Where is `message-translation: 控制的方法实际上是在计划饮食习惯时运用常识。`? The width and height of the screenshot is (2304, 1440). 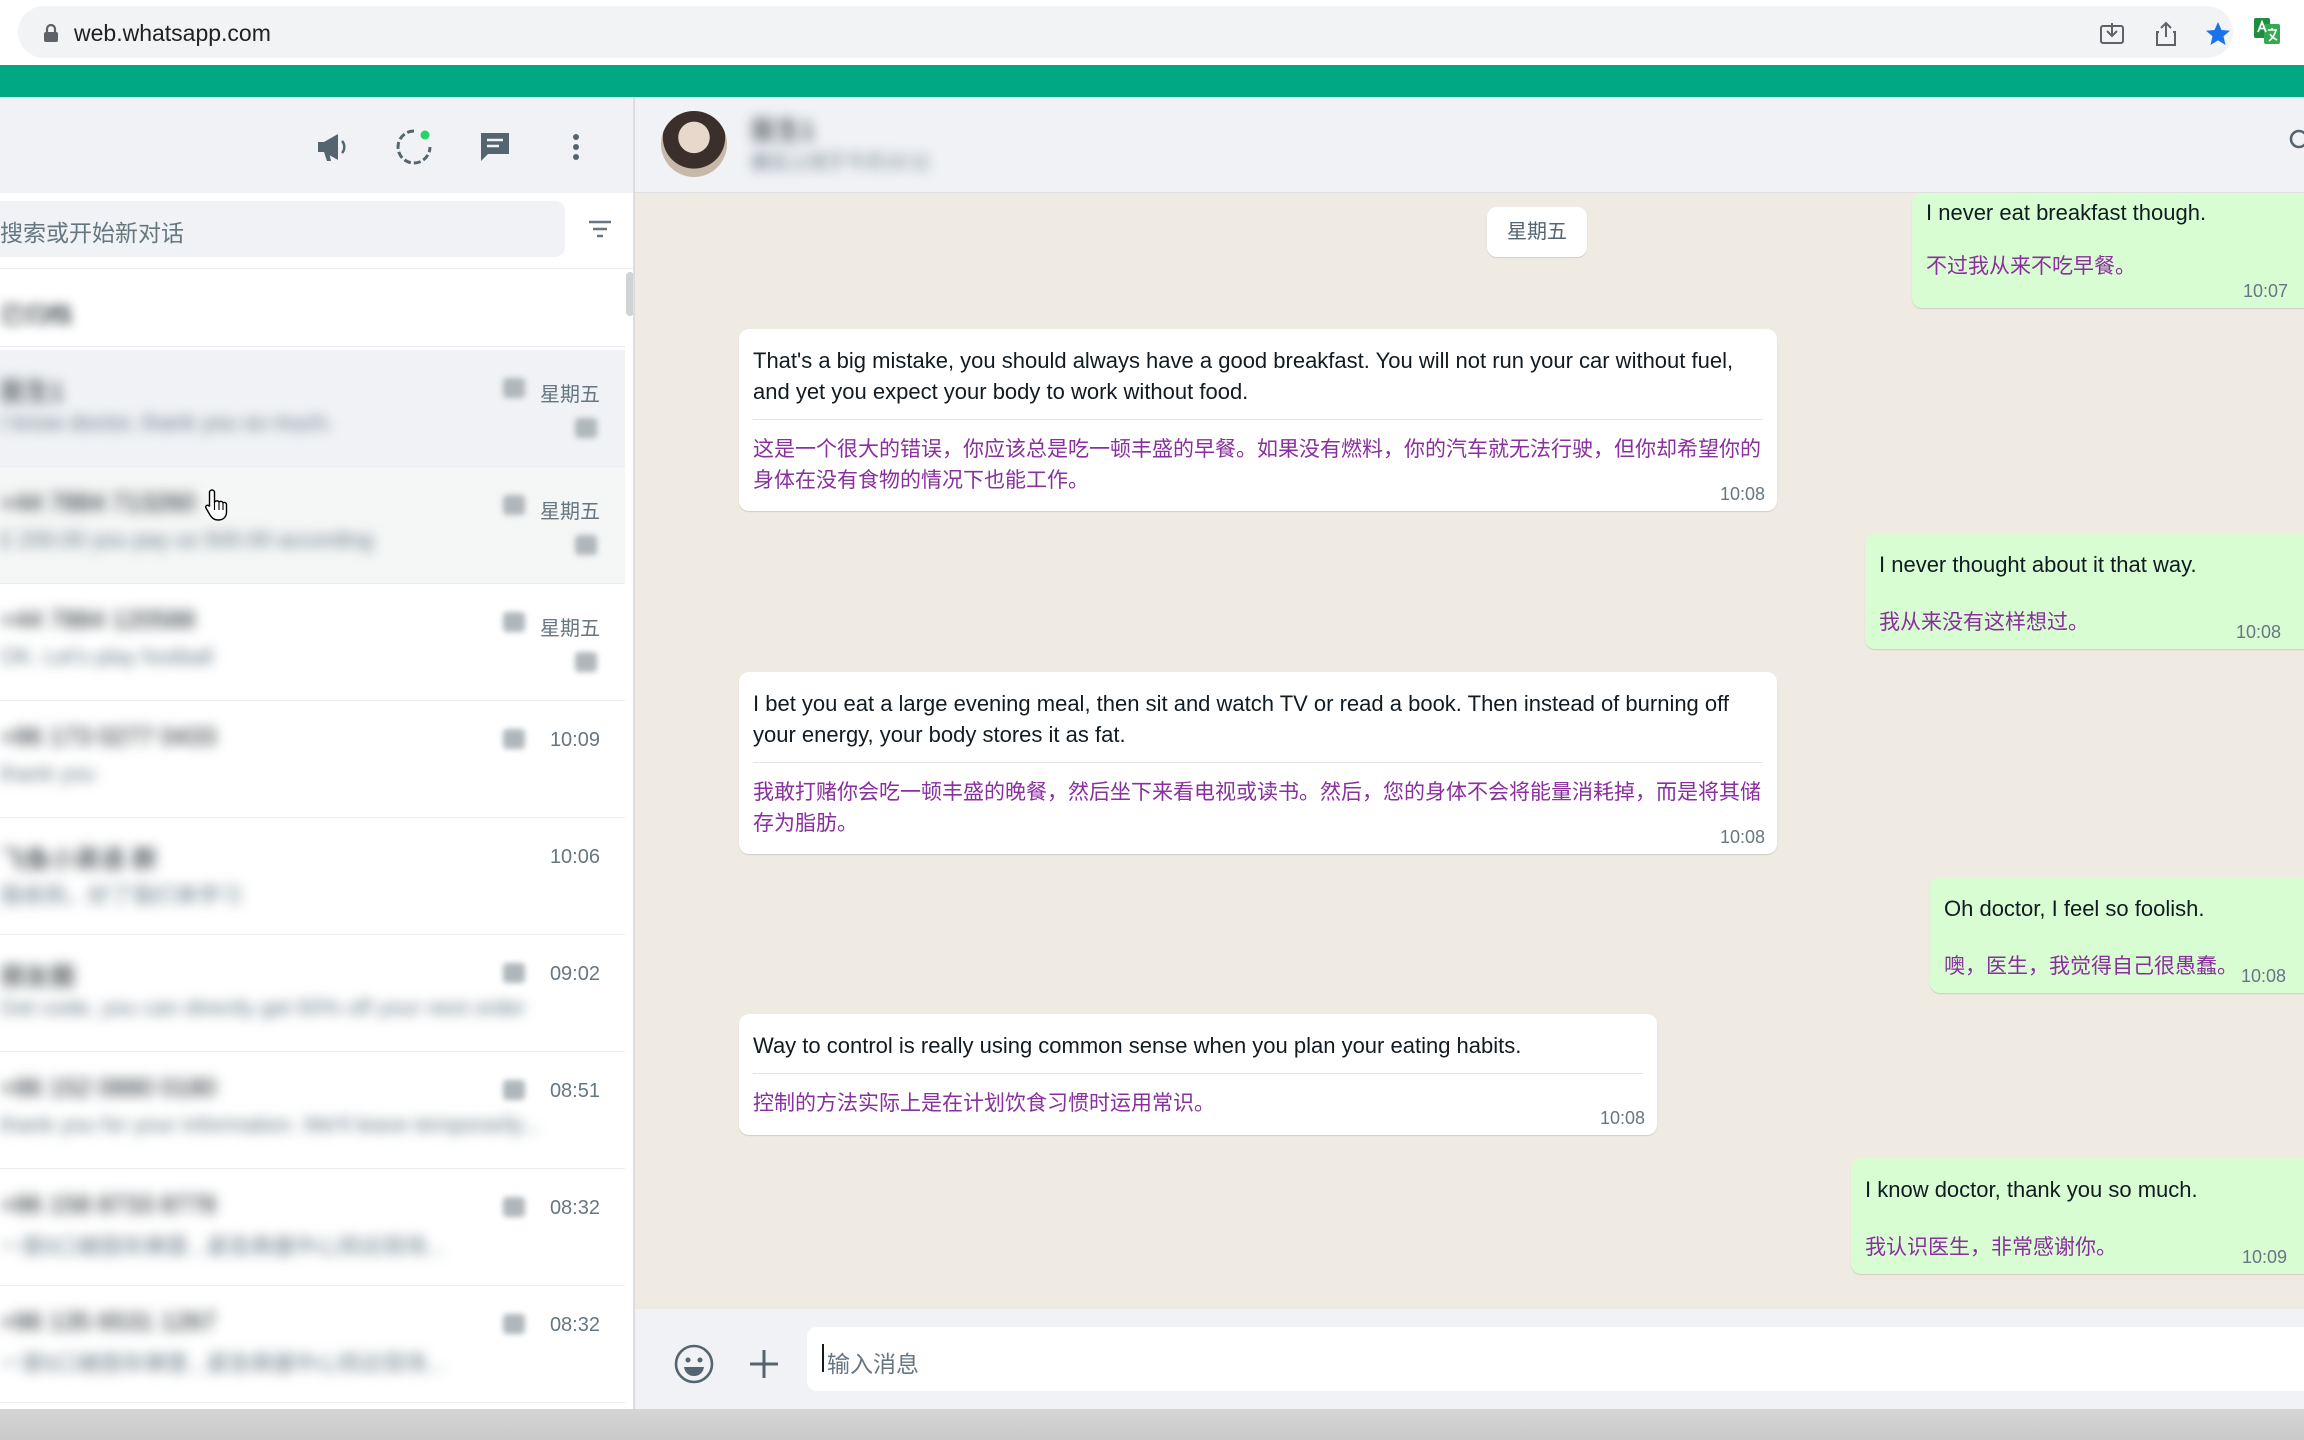
message-translation: 控制的方法实际上是在计划饮食习惯时运用常识。 is located at coordinates (984, 1103).